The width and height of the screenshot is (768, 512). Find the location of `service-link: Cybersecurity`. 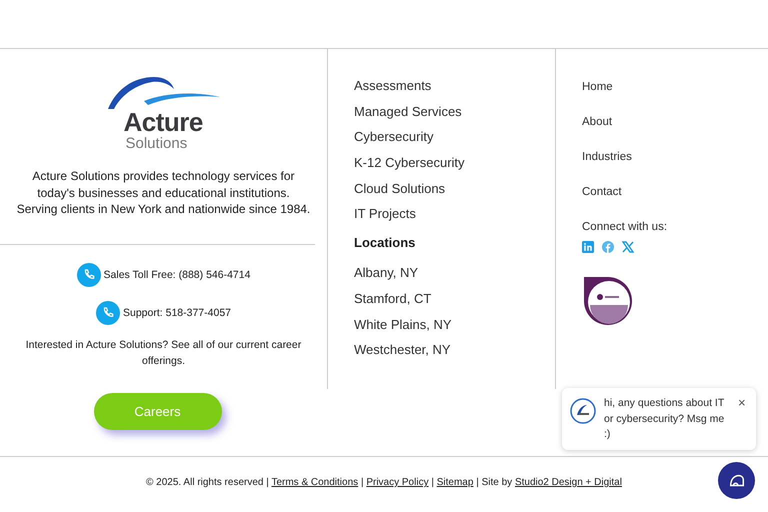

service-link: Cybersecurity is located at coordinates (394, 141).